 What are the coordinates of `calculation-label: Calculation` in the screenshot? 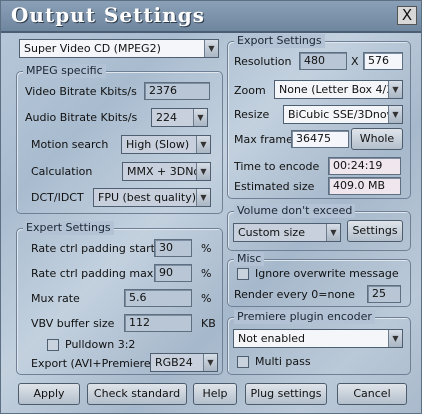 It's located at (62, 171).